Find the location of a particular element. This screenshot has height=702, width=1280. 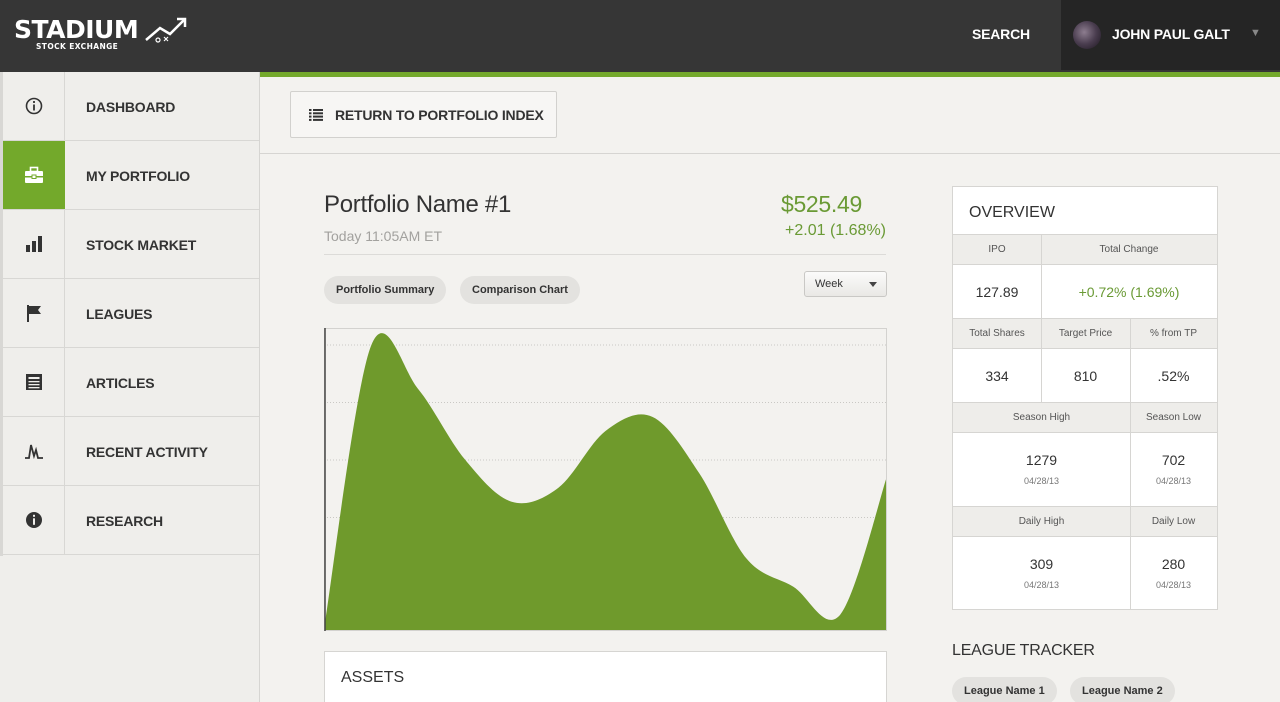

from-tp-value-text: .52% is located at coordinates (1173, 376).